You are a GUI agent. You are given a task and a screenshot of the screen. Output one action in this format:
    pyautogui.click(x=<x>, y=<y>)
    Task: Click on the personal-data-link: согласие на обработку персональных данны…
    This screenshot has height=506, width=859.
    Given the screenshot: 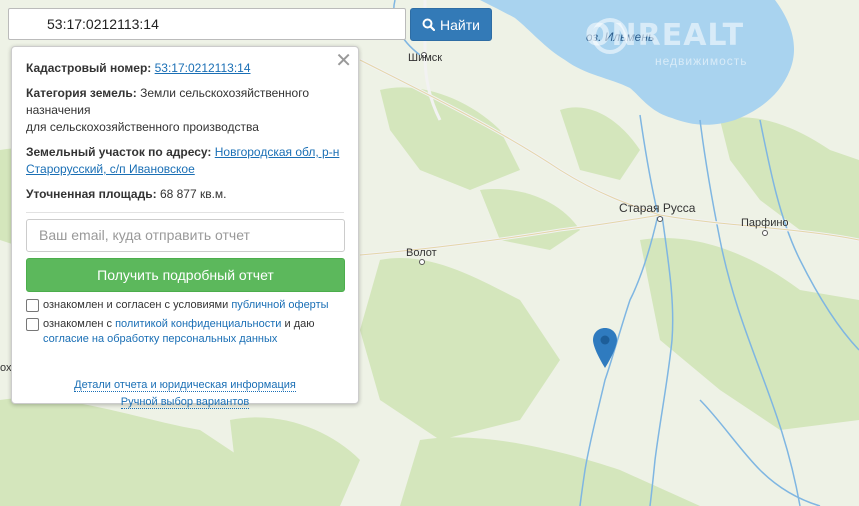 What is the action you would take?
    pyautogui.click(x=160, y=339)
    